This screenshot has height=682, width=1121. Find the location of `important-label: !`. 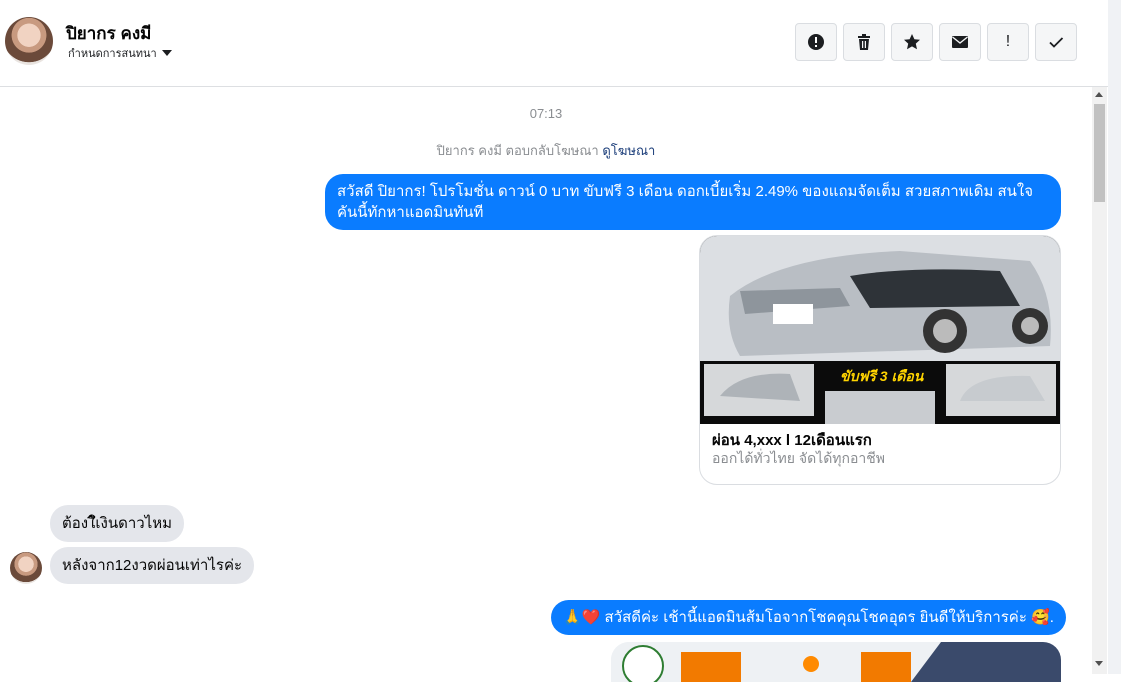

important-label: ! is located at coordinates (1008, 41).